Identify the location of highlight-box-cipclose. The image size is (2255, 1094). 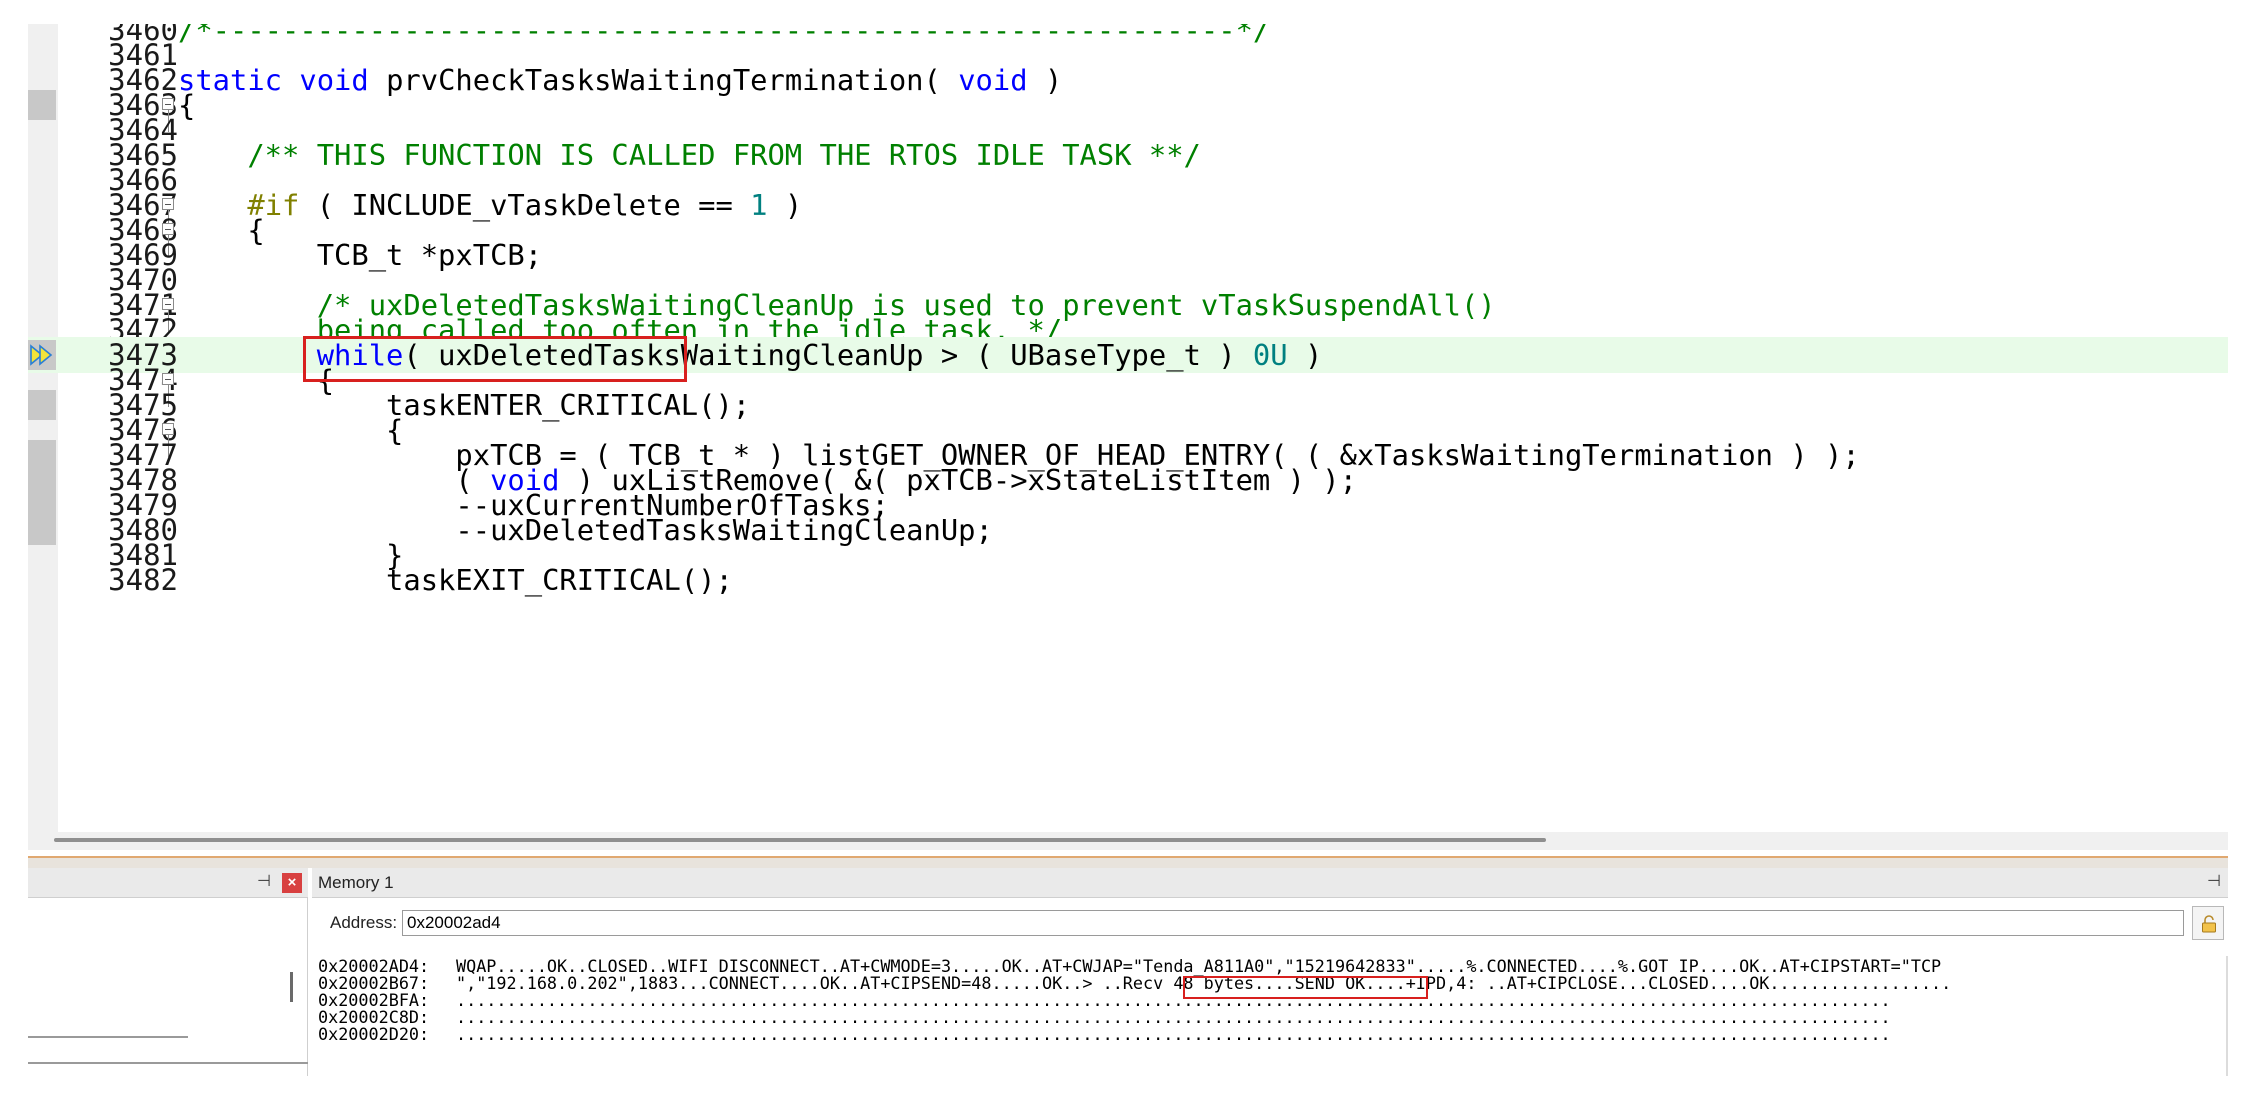
(1305, 987).